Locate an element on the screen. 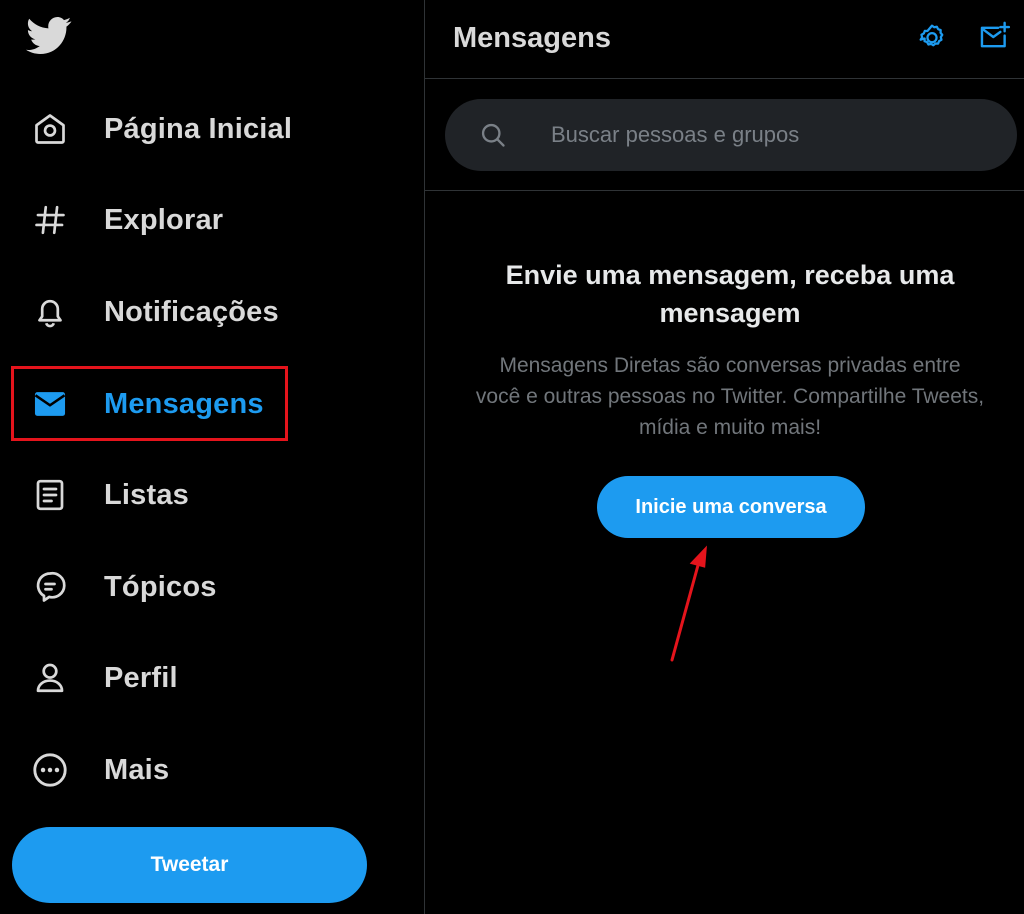  page-title: Mensagens is located at coordinates (532, 38).